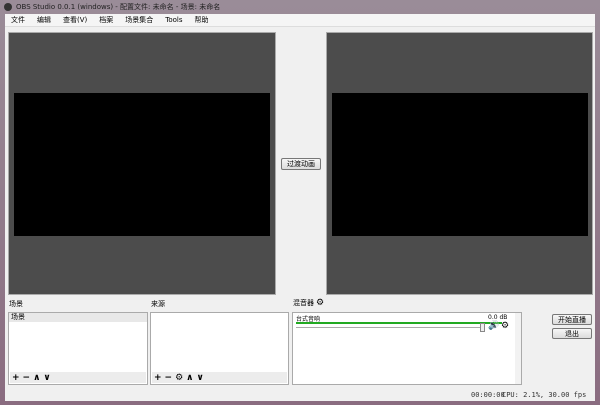 The height and width of the screenshot is (405, 600). I want to click on scenes-label: 场景, so click(16, 304).